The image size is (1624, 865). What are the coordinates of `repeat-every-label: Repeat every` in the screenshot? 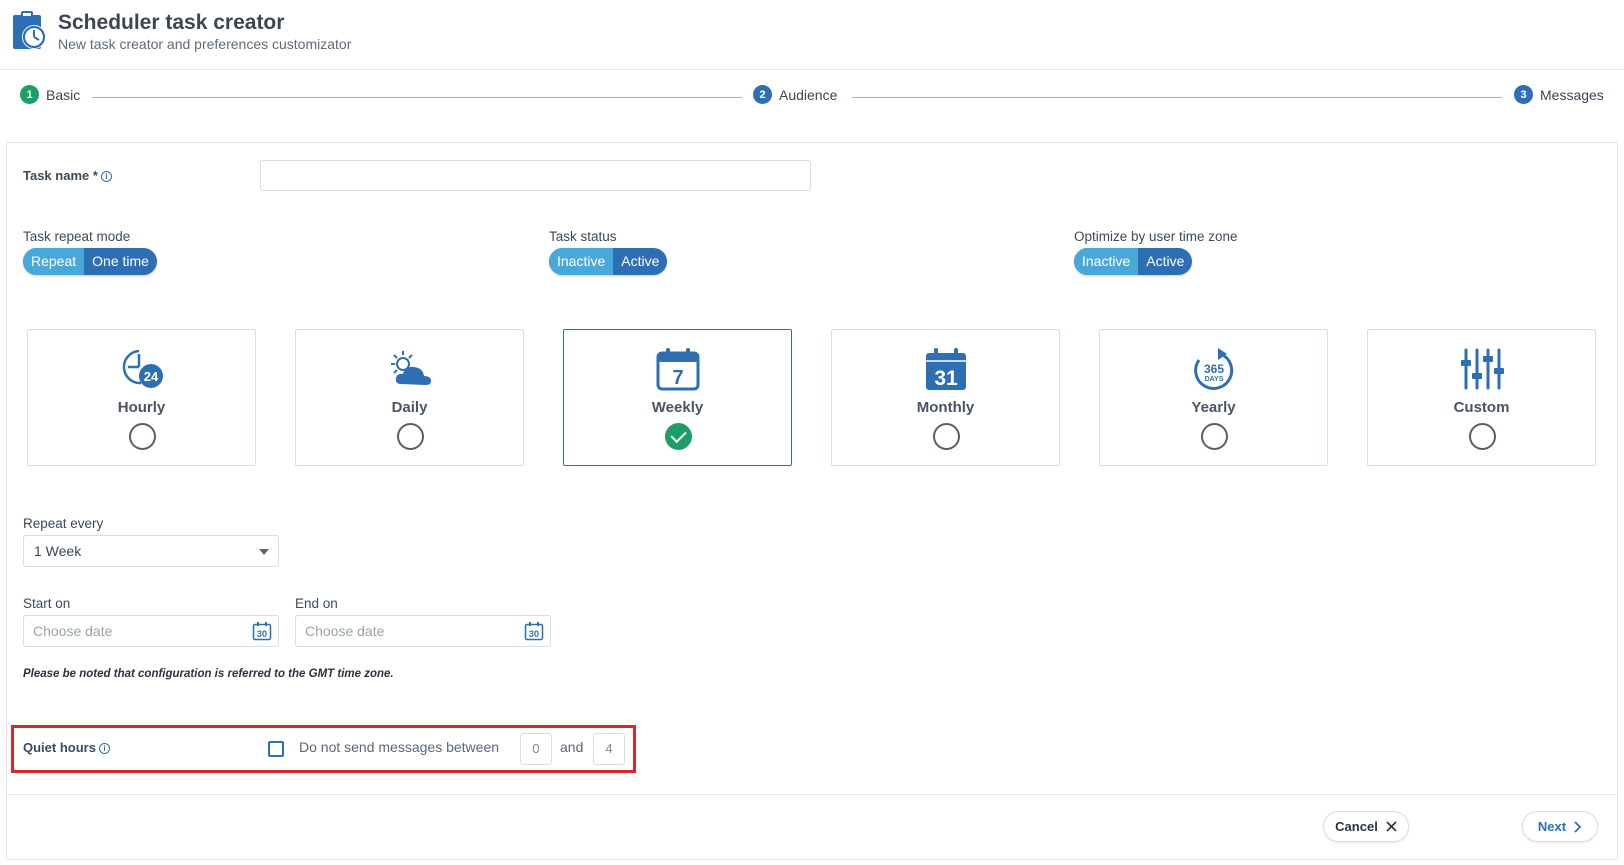 It's located at (63, 523).